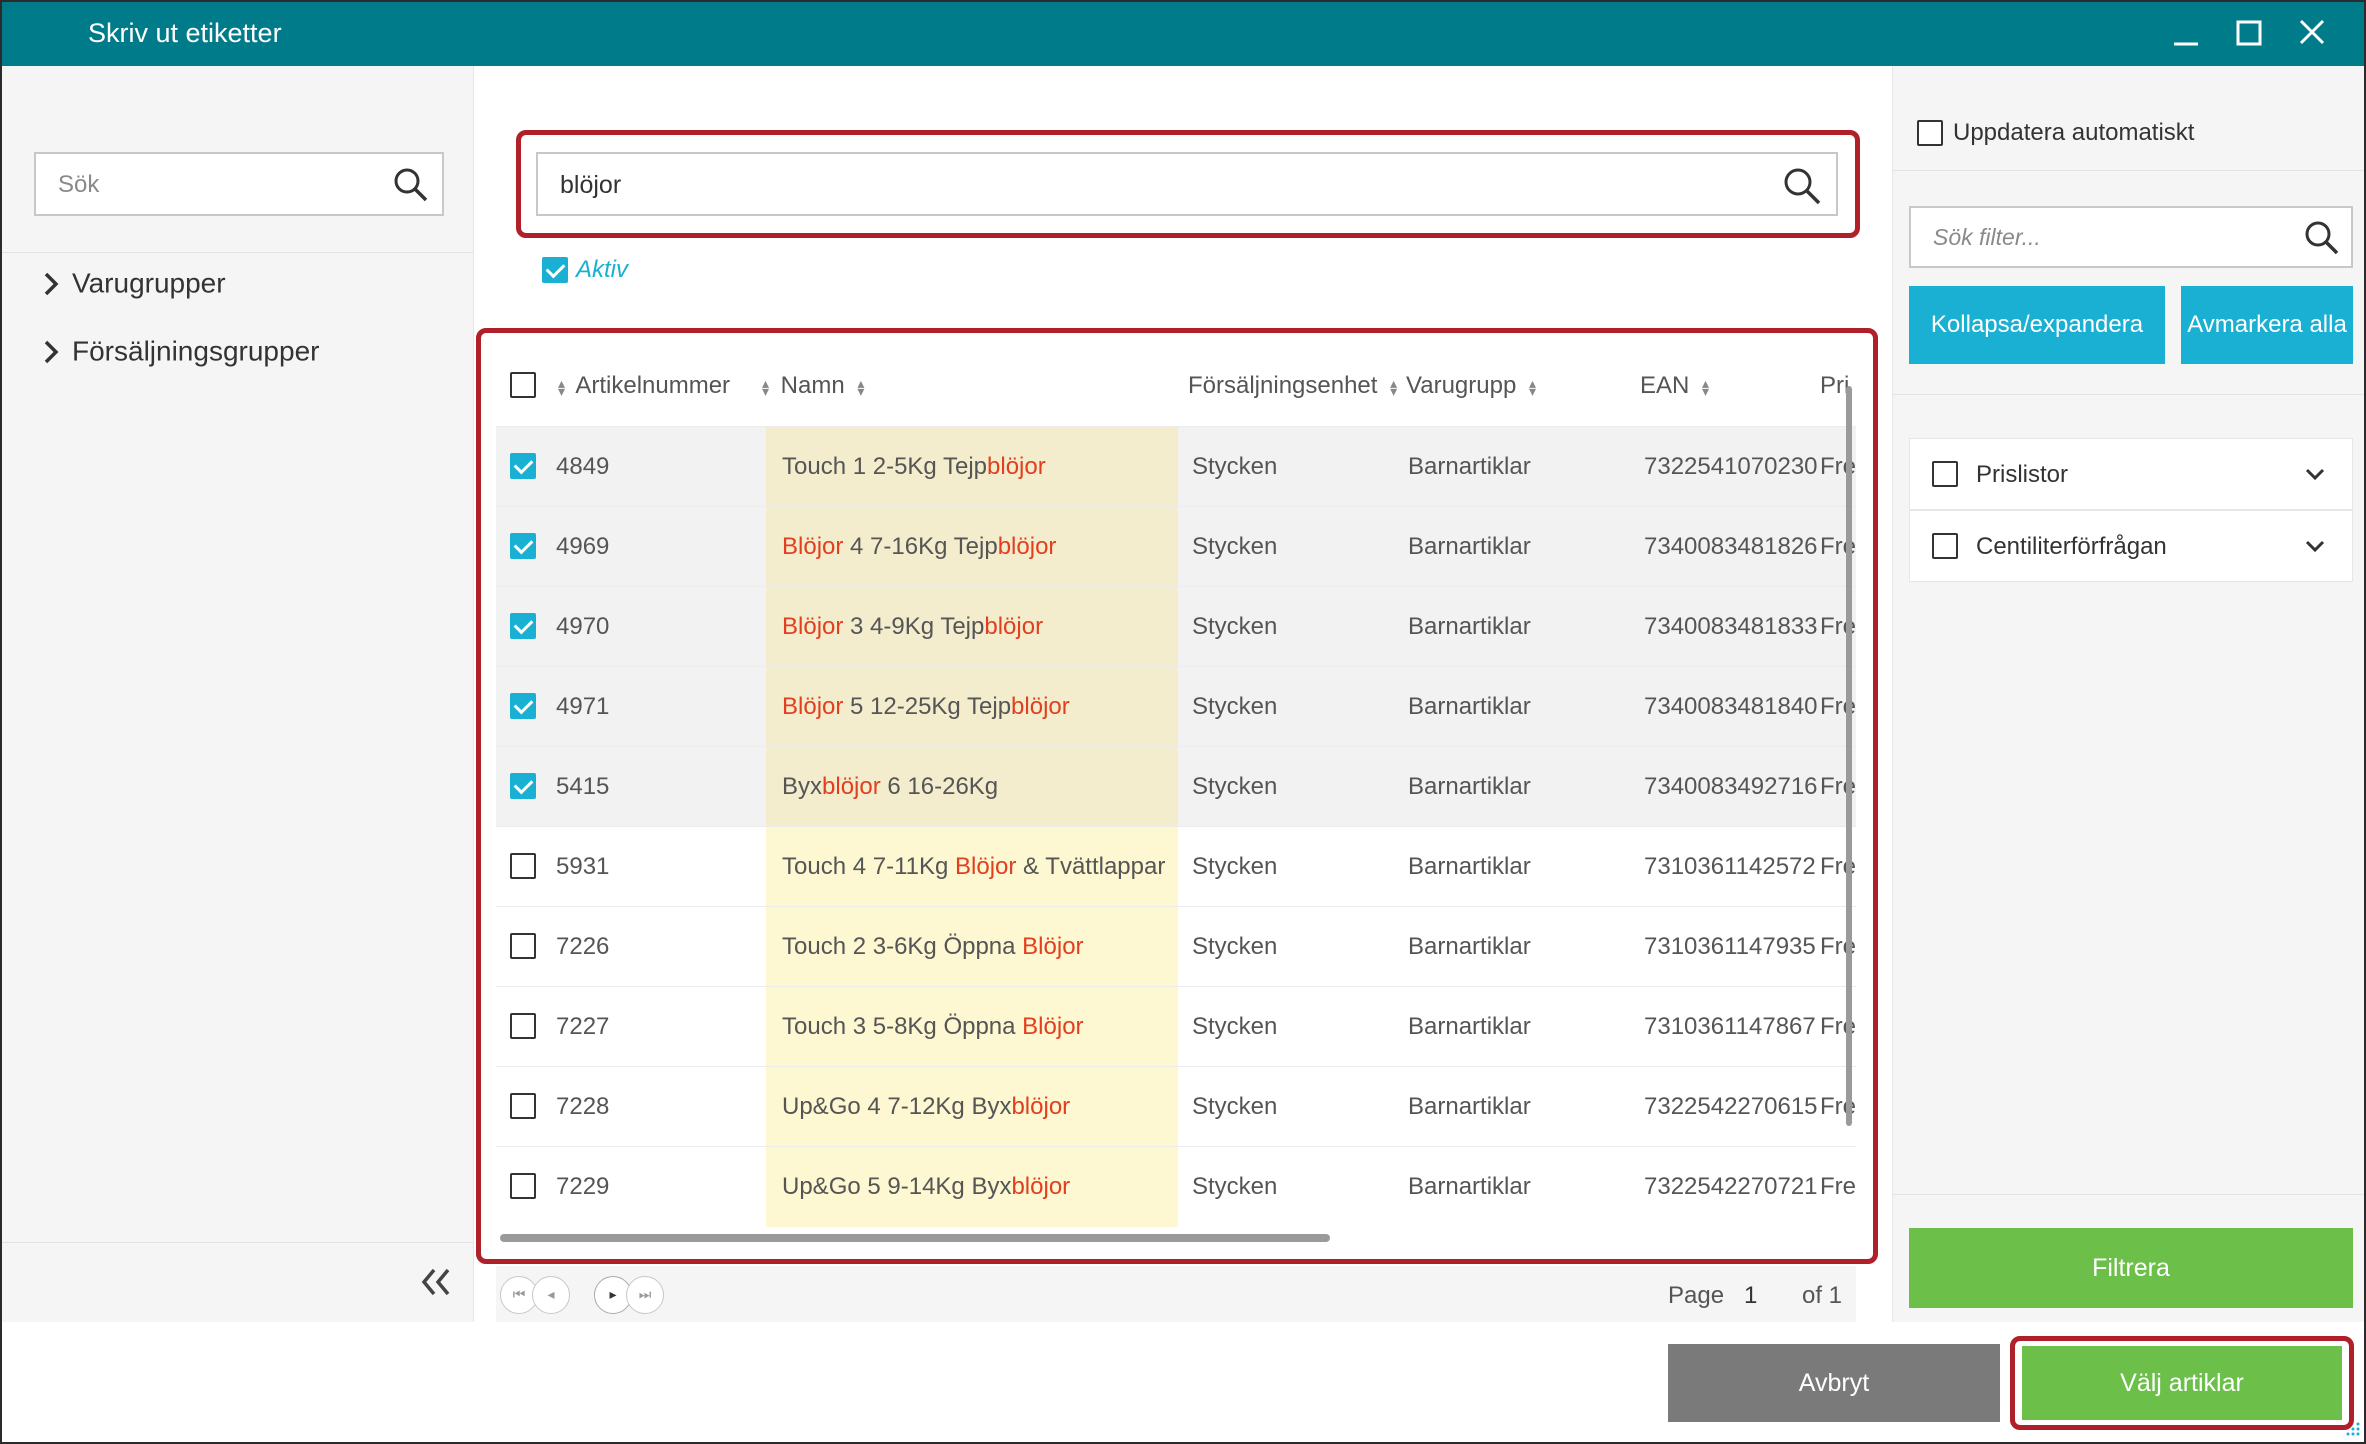 This screenshot has height=1444, width=2366. Describe the element at coordinates (812, 386) in the screenshot. I see `column-header-namn: ▴ ▾ Namn ▴ ▾` at that location.